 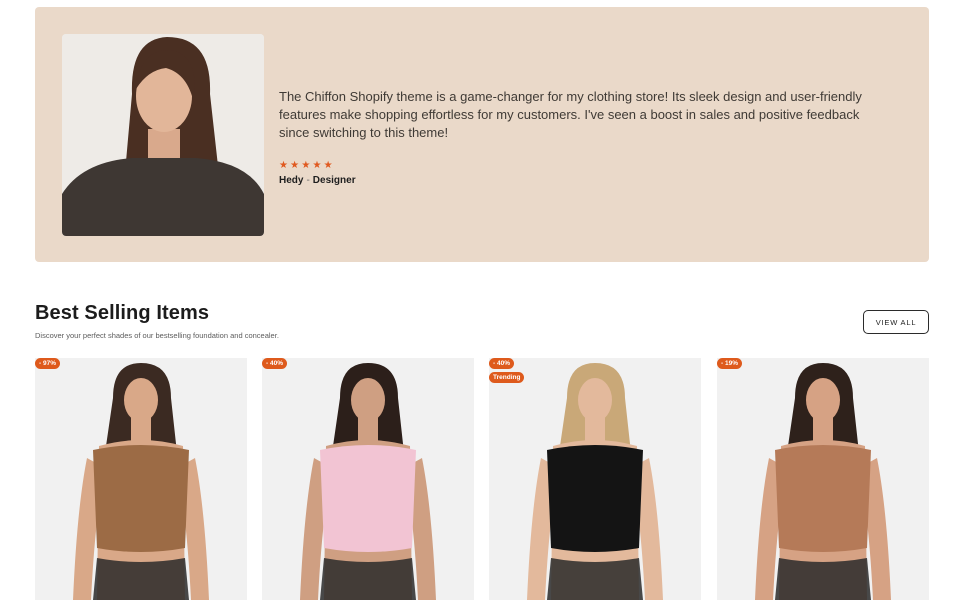 I want to click on testimonial-portrait-image, so click(x=163, y=135).